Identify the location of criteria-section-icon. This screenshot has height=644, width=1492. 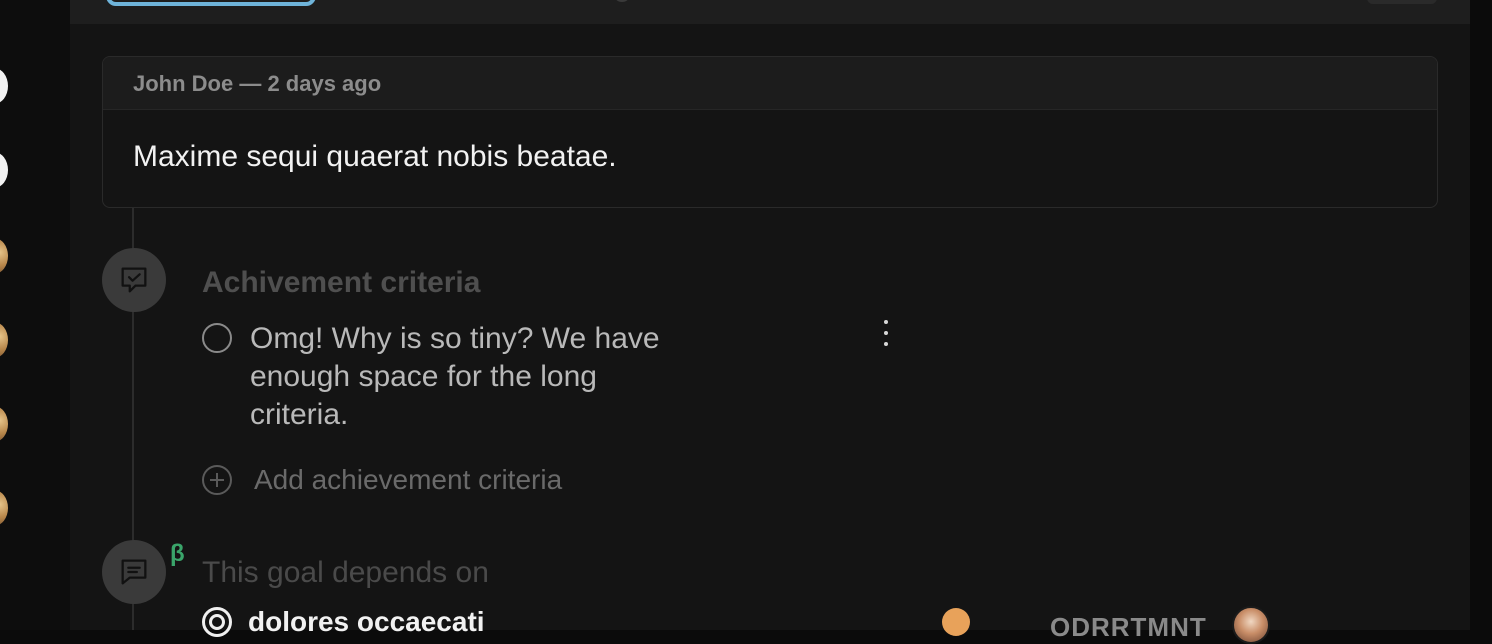
(134, 280).